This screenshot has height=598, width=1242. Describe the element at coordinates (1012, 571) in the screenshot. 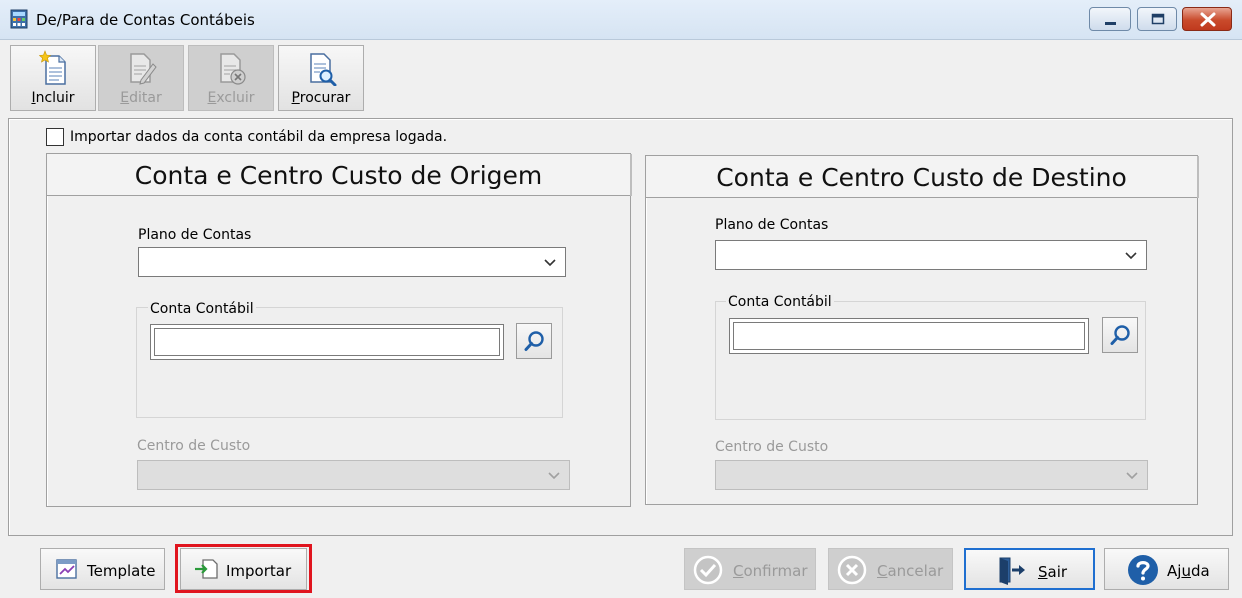

I see `exit-door-icon` at that location.